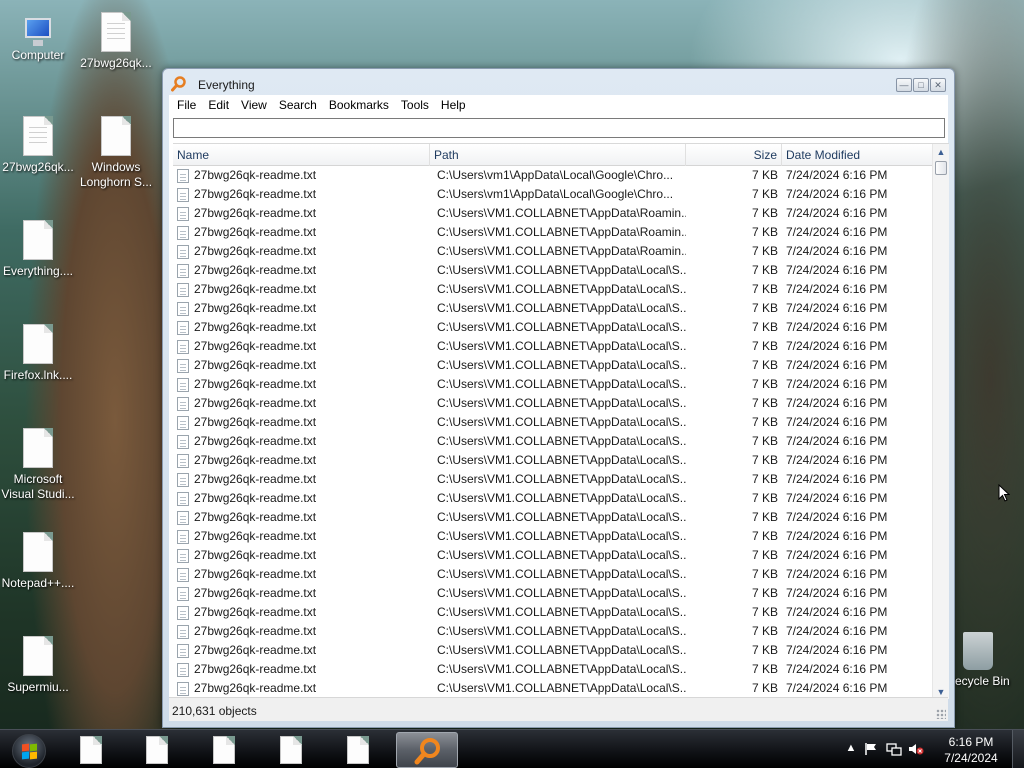  Describe the element at coordinates (559, 128) in the screenshot. I see `search-input` at that location.